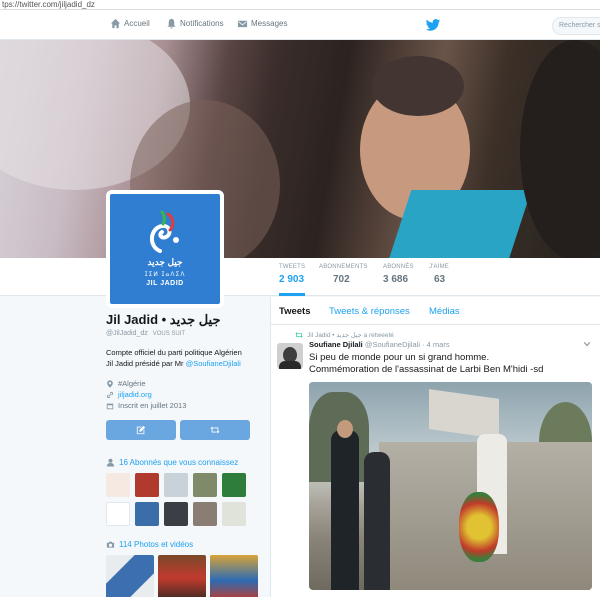 This screenshot has height=597, width=600. What do you see at coordinates (479, 527) in the screenshot?
I see `photo-wreath-shape` at bounding box center [479, 527].